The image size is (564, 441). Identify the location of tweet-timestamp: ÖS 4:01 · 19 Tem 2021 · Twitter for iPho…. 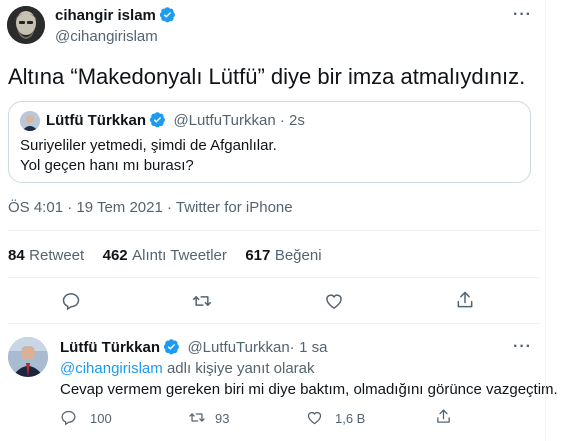
(150, 207).